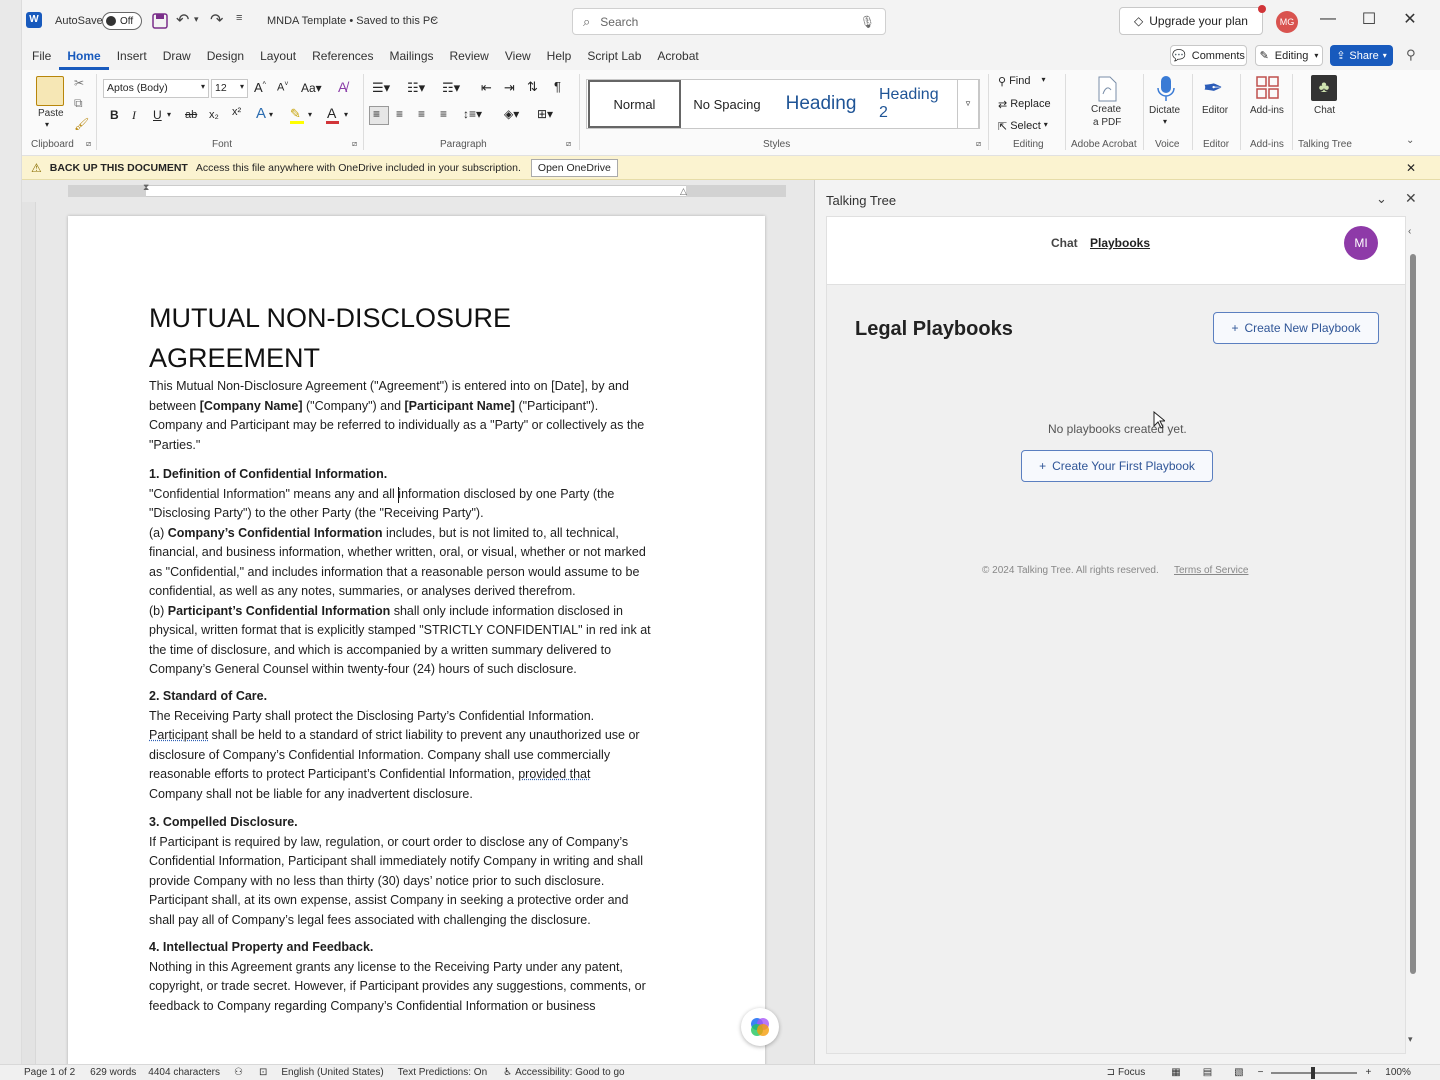 The width and height of the screenshot is (1440, 1080). What do you see at coordinates (229, 88) in the screenshot?
I see `font-size-select: 12 ▾` at bounding box center [229, 88].